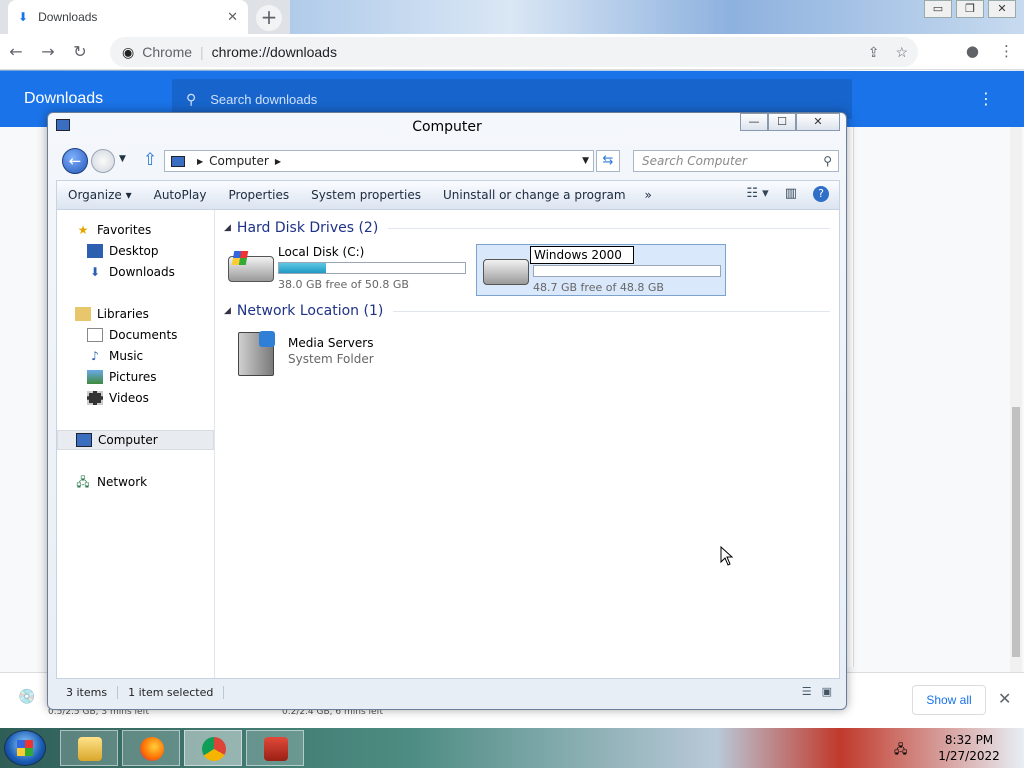 The width and height of the screenshot is (1024, 768). I want to click on nav-videos: Videos, so click(135, 398).